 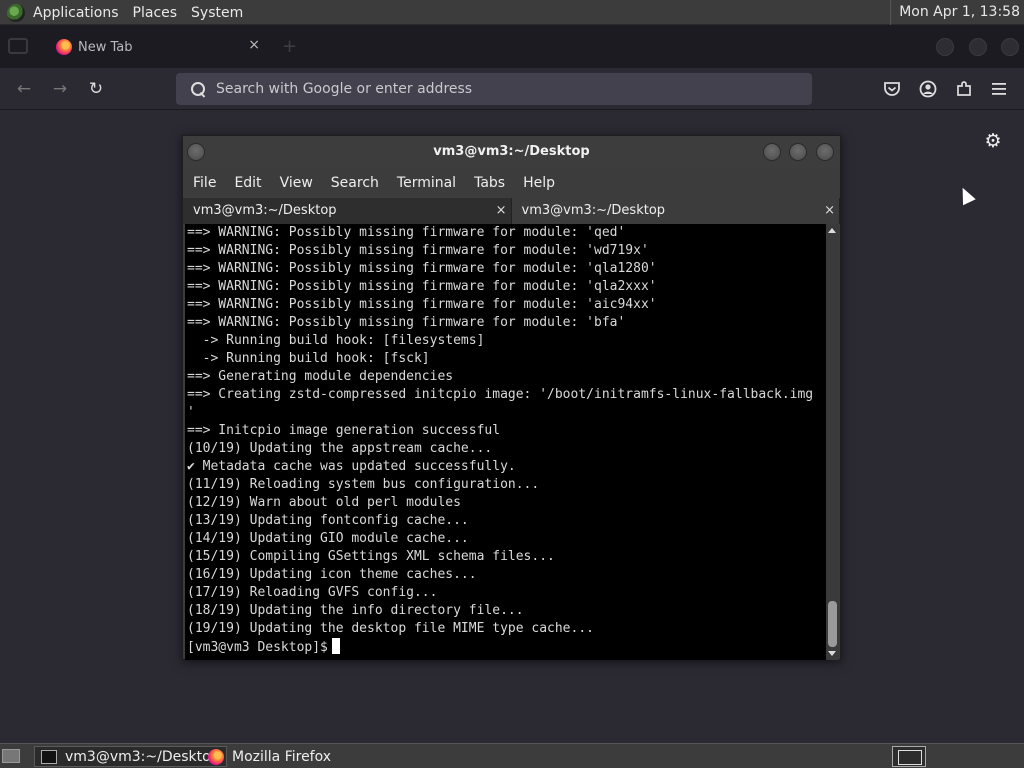 What do you see at coordinates (158, 13) in the screenshot?
I see `menu-places: Places` at bounding box center [158, 13].